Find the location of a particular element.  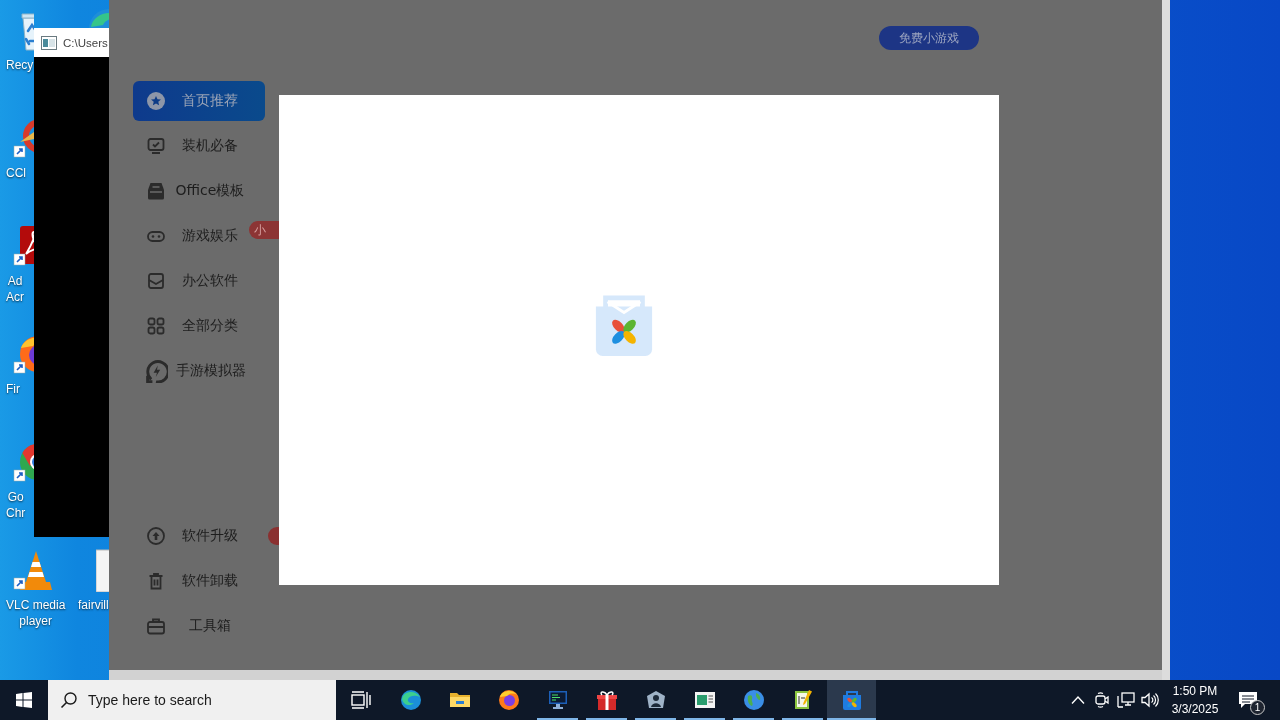

bag-flower-icon is located at coordinates (624, 325).